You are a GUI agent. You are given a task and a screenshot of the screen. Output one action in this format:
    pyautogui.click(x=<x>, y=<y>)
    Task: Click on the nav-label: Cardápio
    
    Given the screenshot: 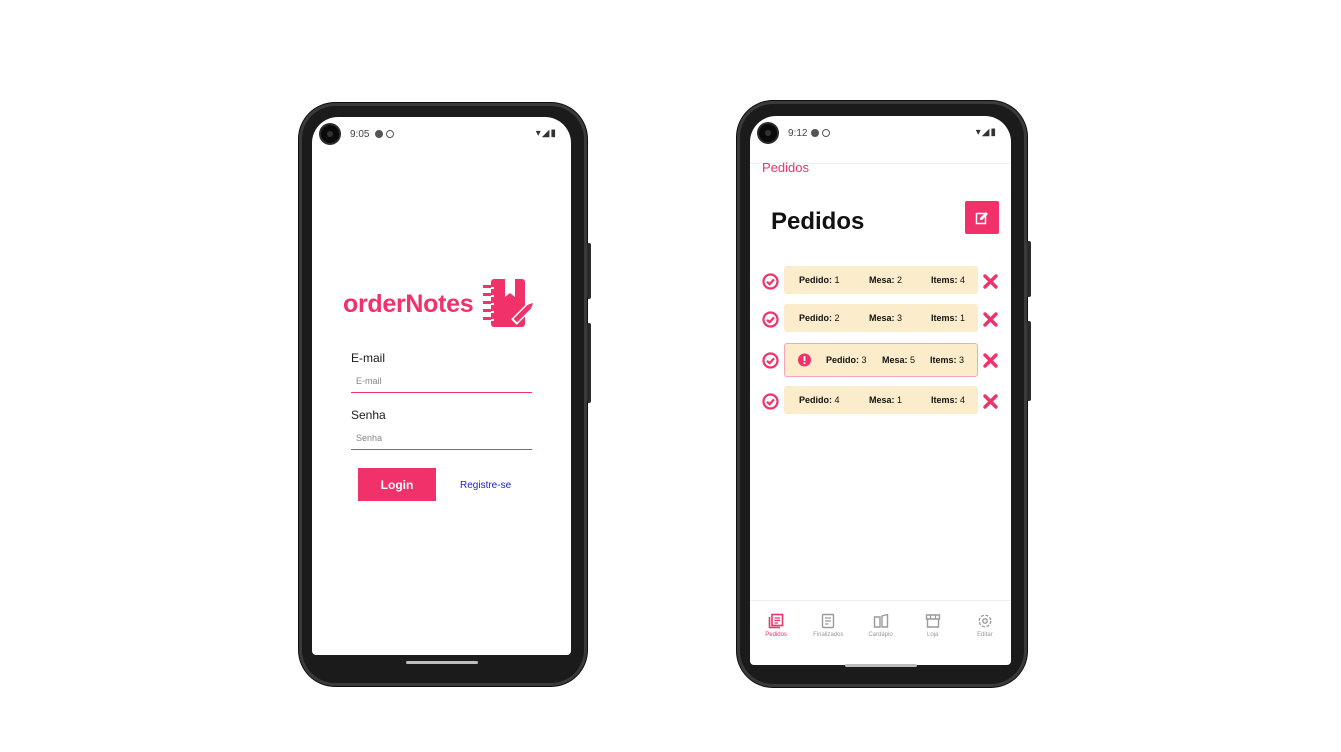 What is the action you would take?
    pyautogui.click(x=880, y=635)
    